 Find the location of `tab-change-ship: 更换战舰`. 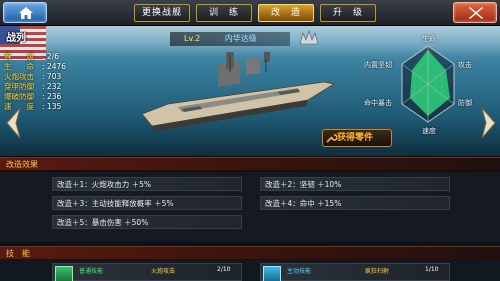

tab-change-ship: 更换战舰 is located at coordinates (162, 13).